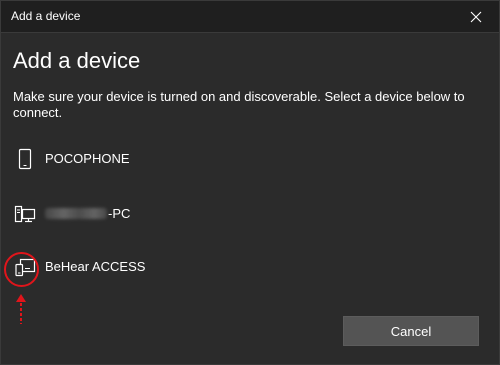 This screenshot has height=365, width=500. I want to click on device-label: -PC, so click(87, 213).